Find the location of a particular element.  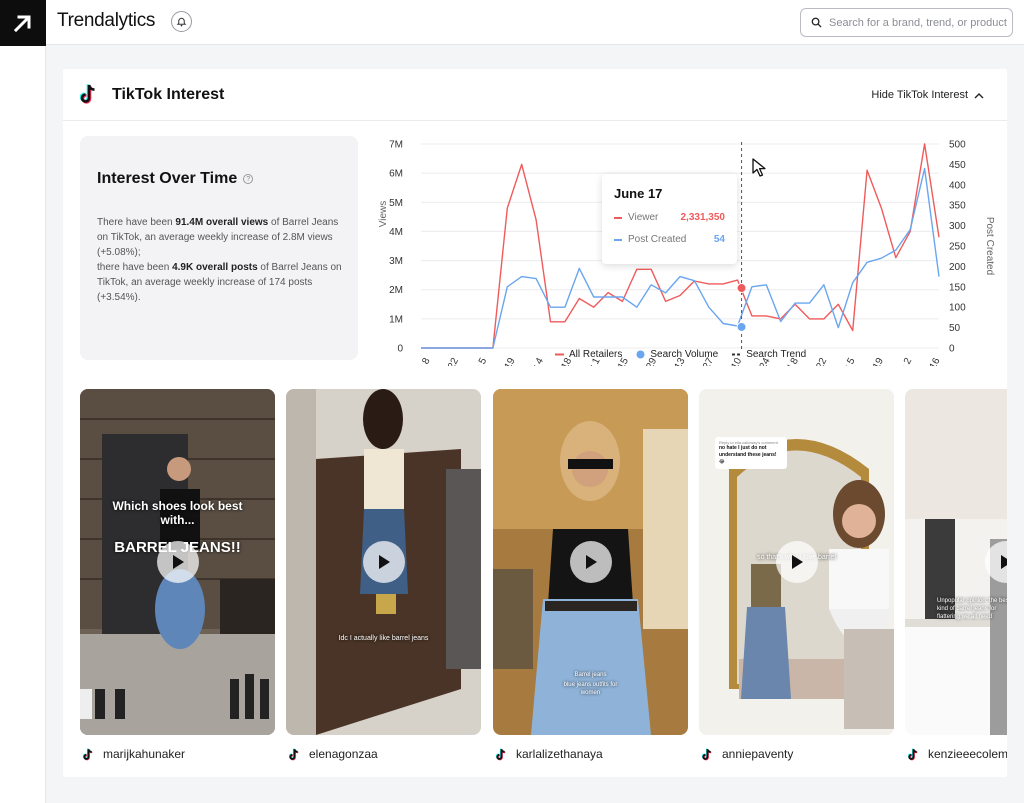

y-tick-label: 7M is located at coordinates (396, 145).